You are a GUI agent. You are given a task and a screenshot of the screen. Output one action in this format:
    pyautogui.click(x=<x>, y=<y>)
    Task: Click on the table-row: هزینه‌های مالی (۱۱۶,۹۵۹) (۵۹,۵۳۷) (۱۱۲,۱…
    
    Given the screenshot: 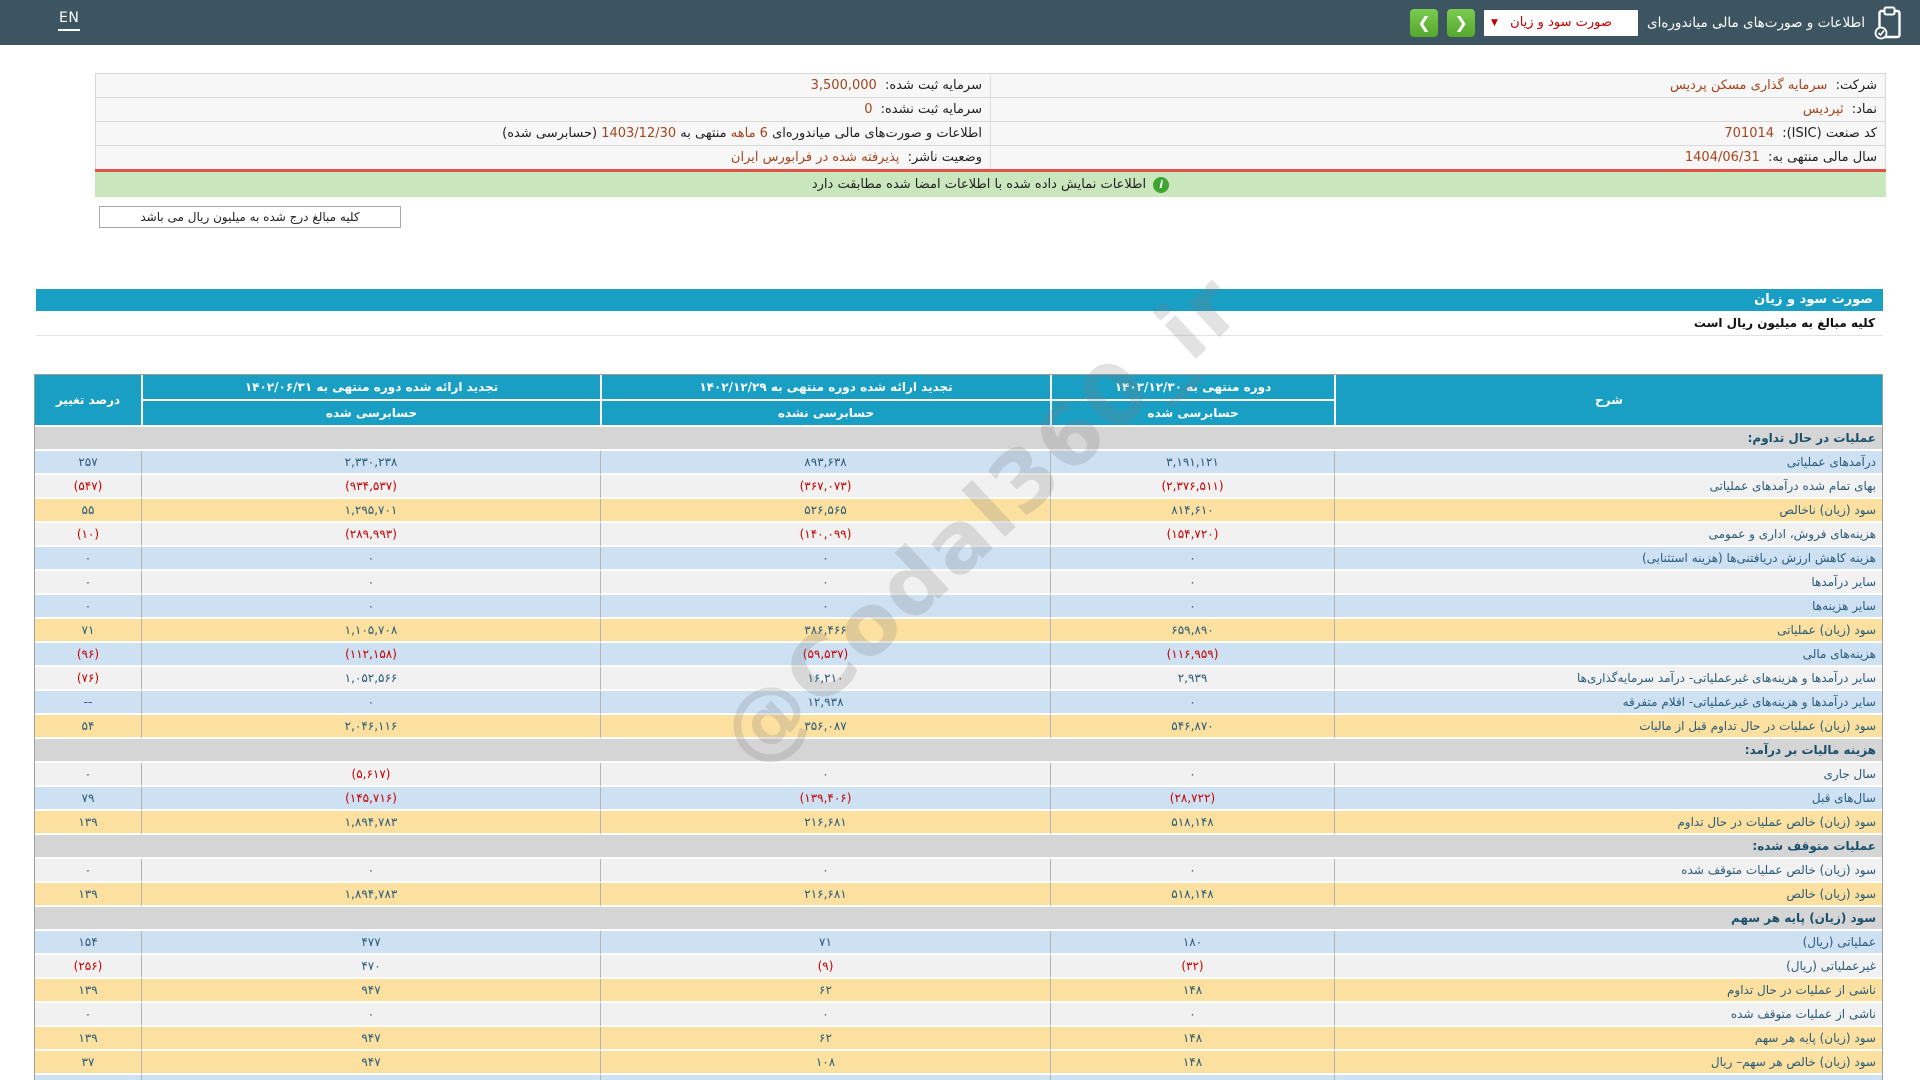 What is the action you would take?
    pyautogui.click(x=958, y=655)
    